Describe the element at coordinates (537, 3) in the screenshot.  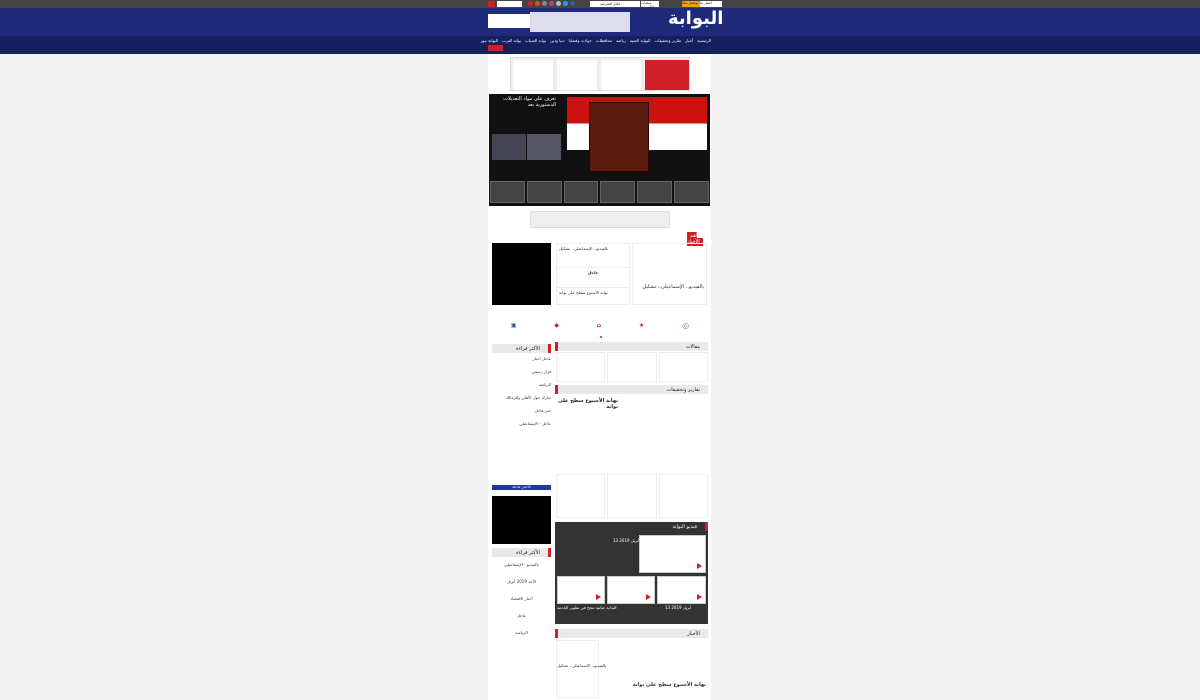
I see `rss-icon` at that location.